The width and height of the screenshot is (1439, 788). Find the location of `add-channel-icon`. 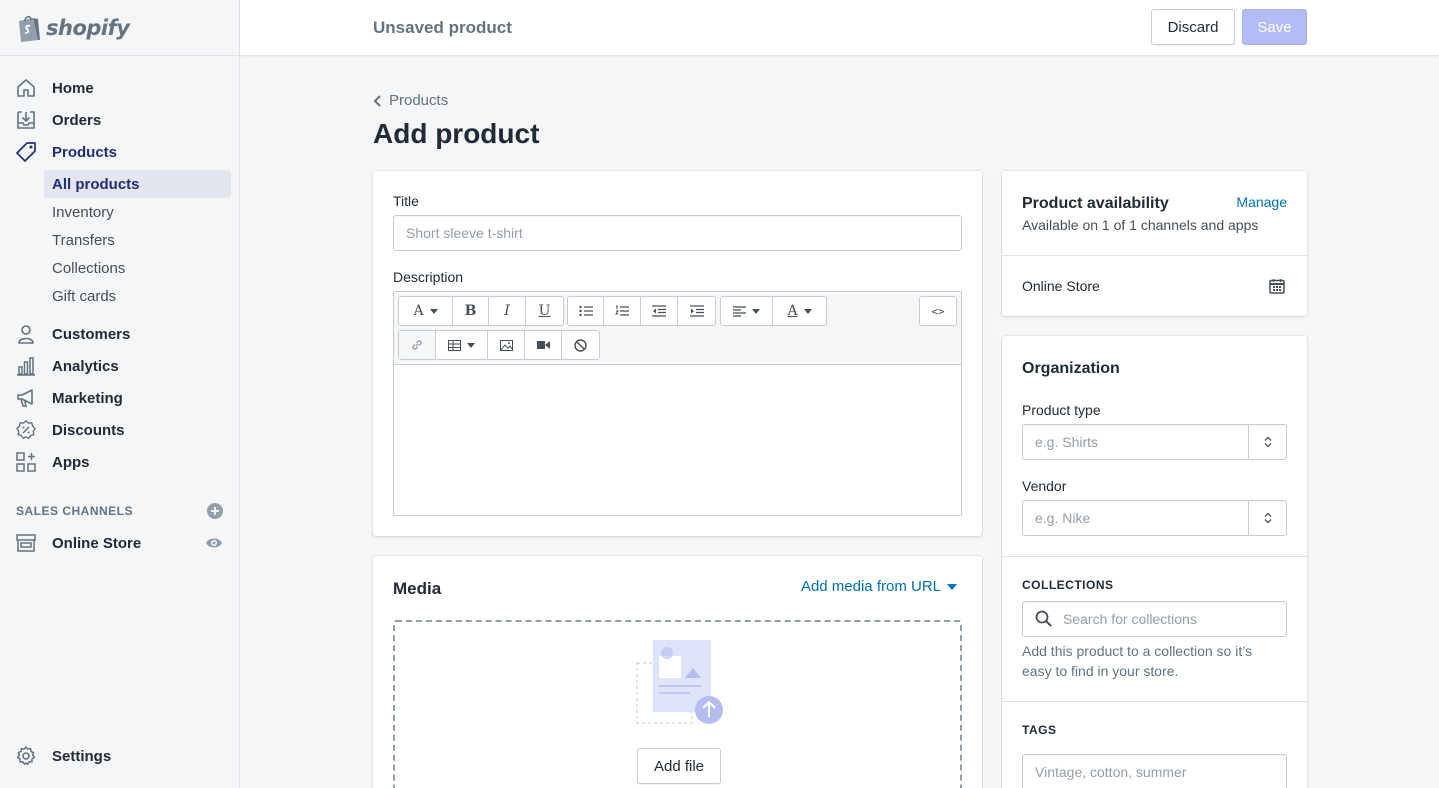

add-channel-icon is located at coordinates (215, 511).